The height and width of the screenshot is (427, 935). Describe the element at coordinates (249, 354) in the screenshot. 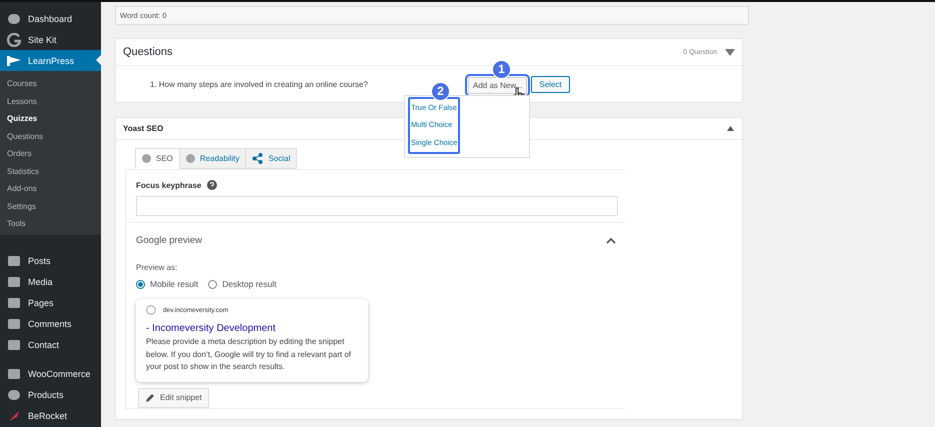

I see `preview-description: Please provide a meta description by editing the snippet below. If you don’t, Google will try to find a relevant part of your post to show in the search results.` at that location.